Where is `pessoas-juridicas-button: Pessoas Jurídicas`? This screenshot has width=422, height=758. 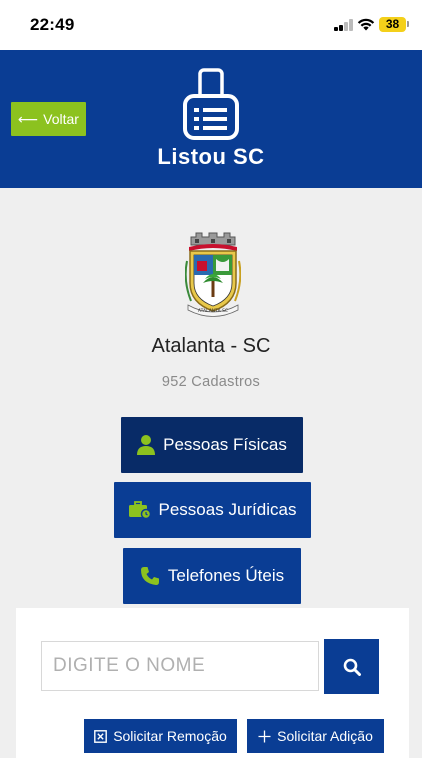 pessoas-juridicas-button: Pessoas Jurídicas is located at coordinates (212, 510).